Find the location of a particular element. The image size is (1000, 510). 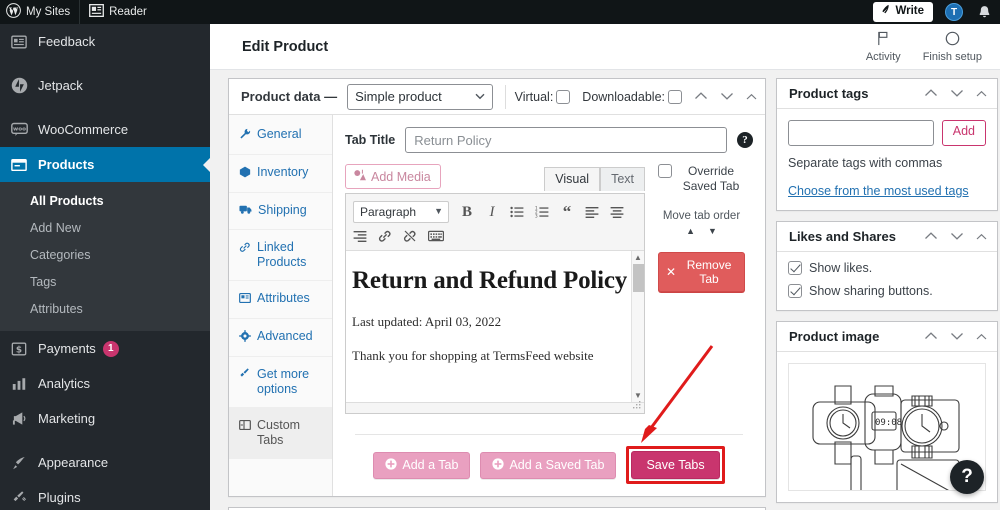

product-tags-input is located at coordinates (861, 133).